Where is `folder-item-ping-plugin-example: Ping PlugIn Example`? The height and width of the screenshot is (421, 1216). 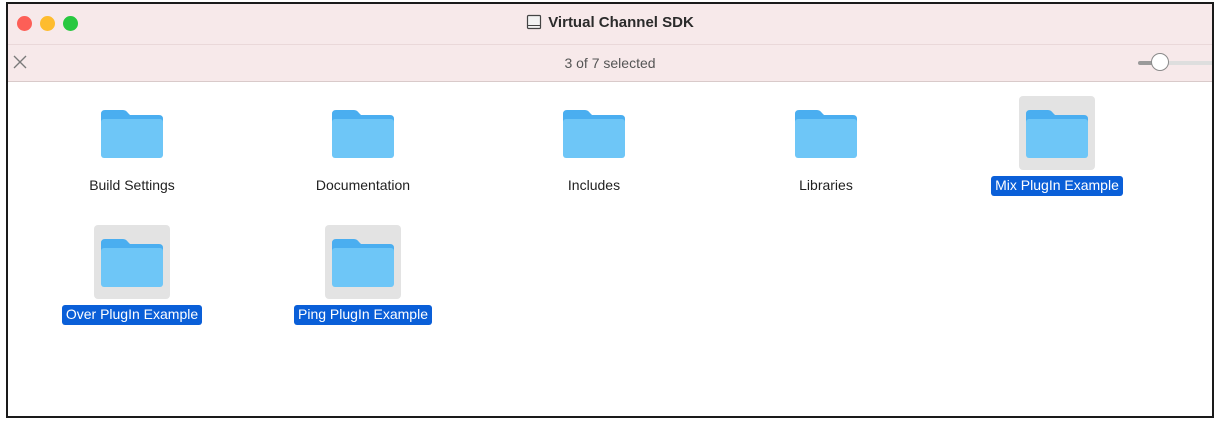 folder-item-ping-plugin-example: Ping PlugIn Example is located at coordinates (363, 275).